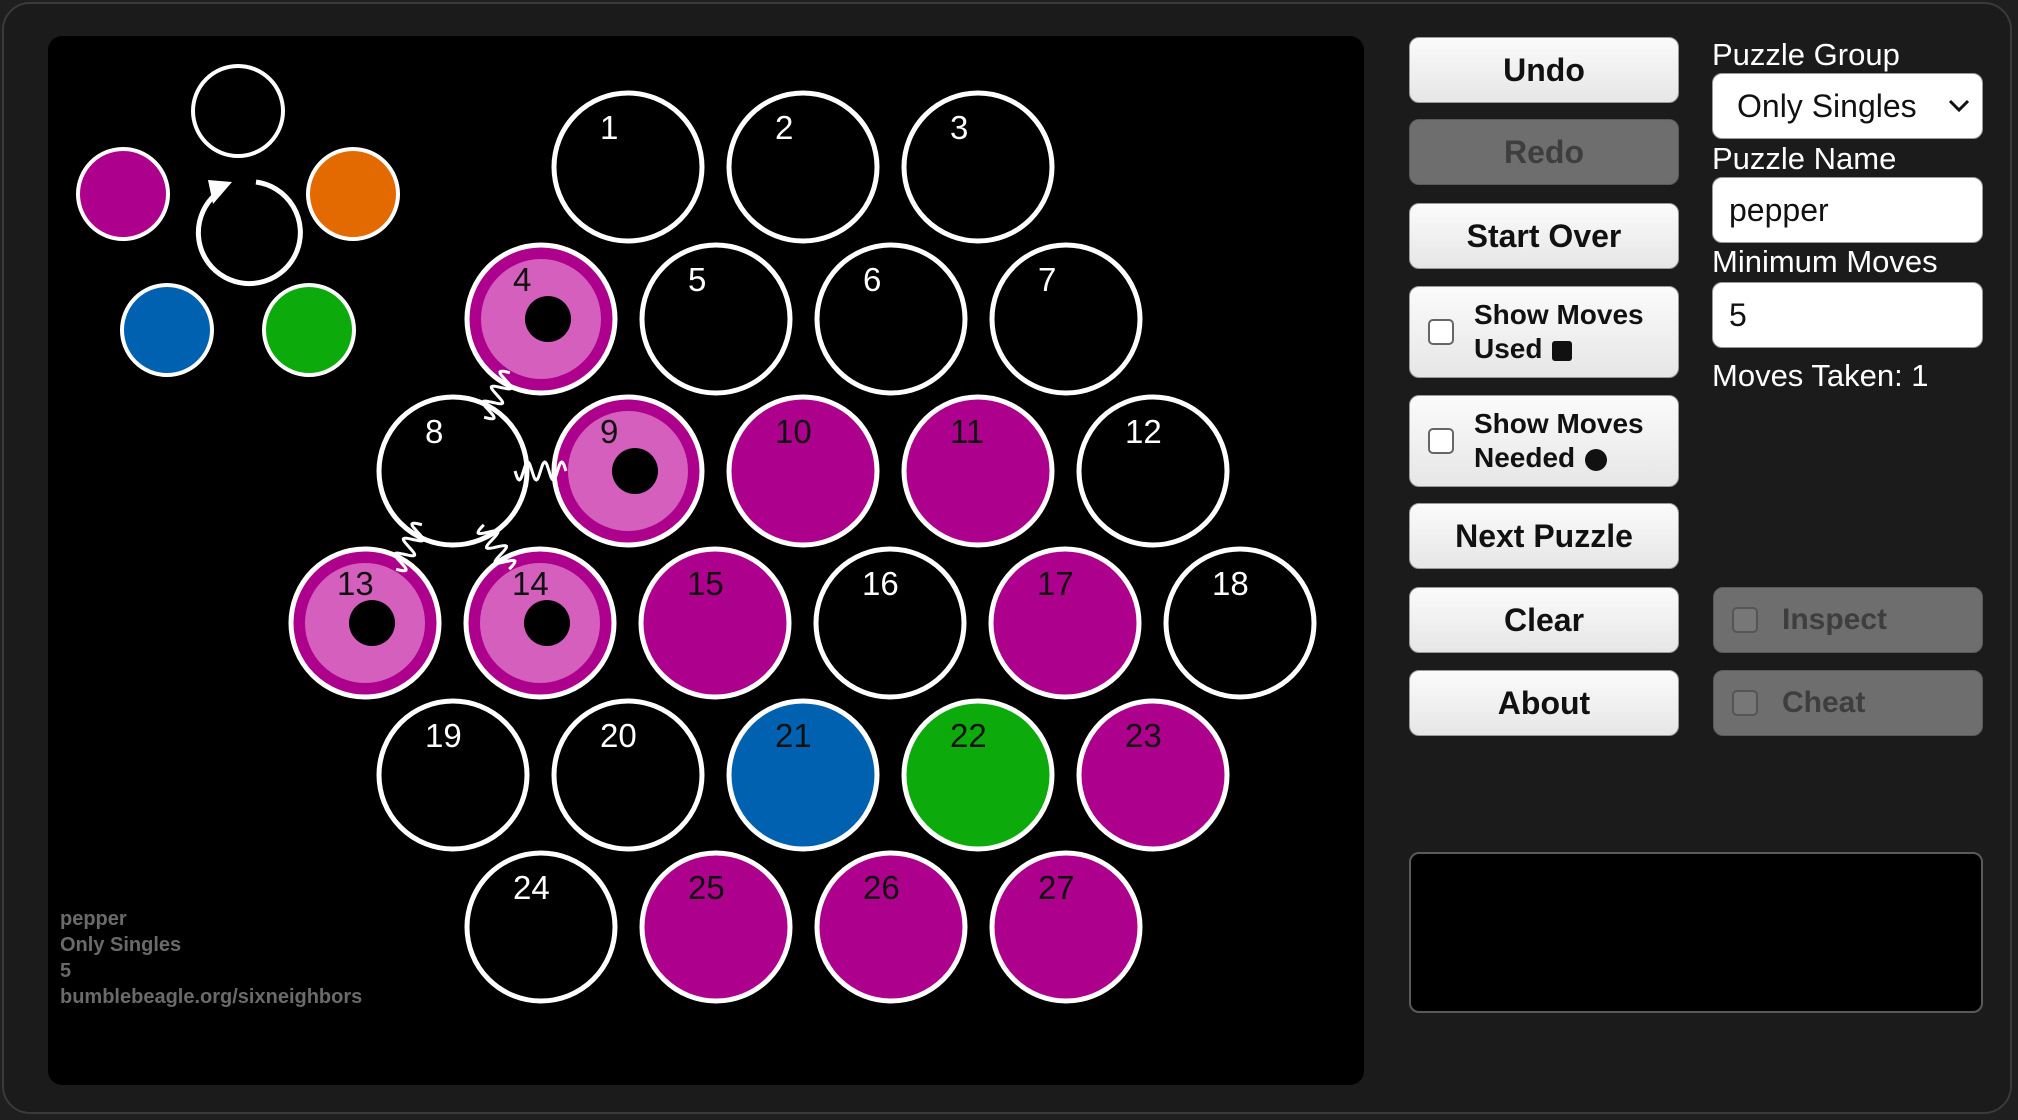 The width and height of the screenshot is (2018, 1120). I want to click on minimum-moves-input: 5, so click(1847, 315).